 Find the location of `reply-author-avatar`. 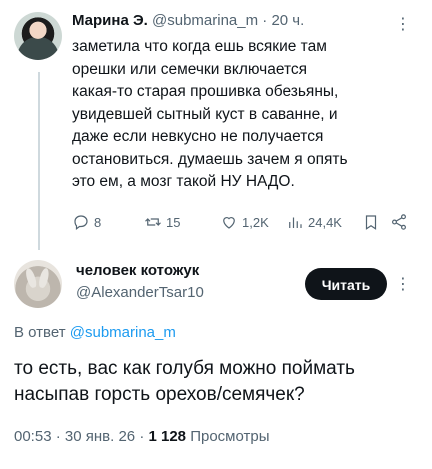

reply-author-avatar is located at coordinates (38, 284).